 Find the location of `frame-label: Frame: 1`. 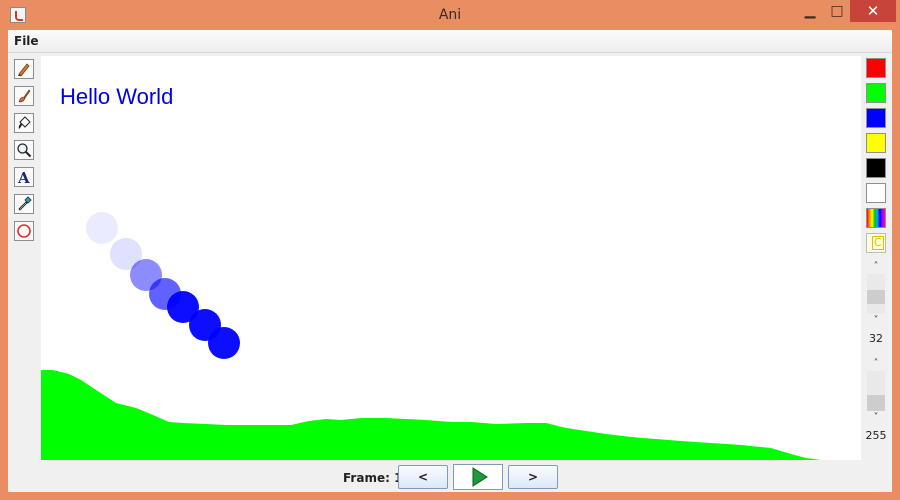

frame-label: Frame: 1 is located at coordinates (373, 478).